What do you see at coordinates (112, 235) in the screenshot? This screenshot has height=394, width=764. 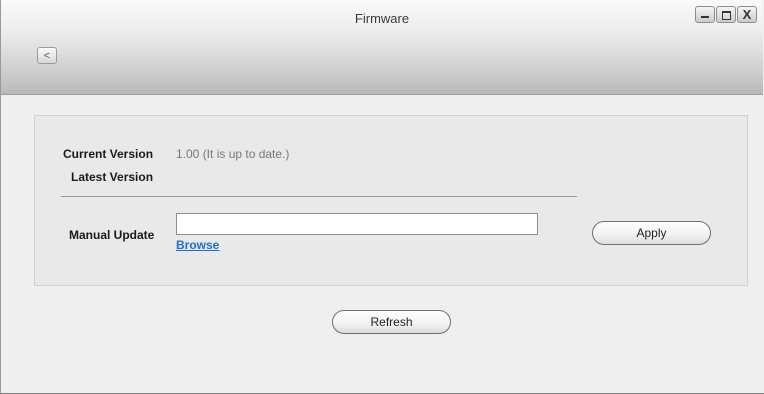 I see `manual-update-label: Manual Update` at bounding box center [112, 235].